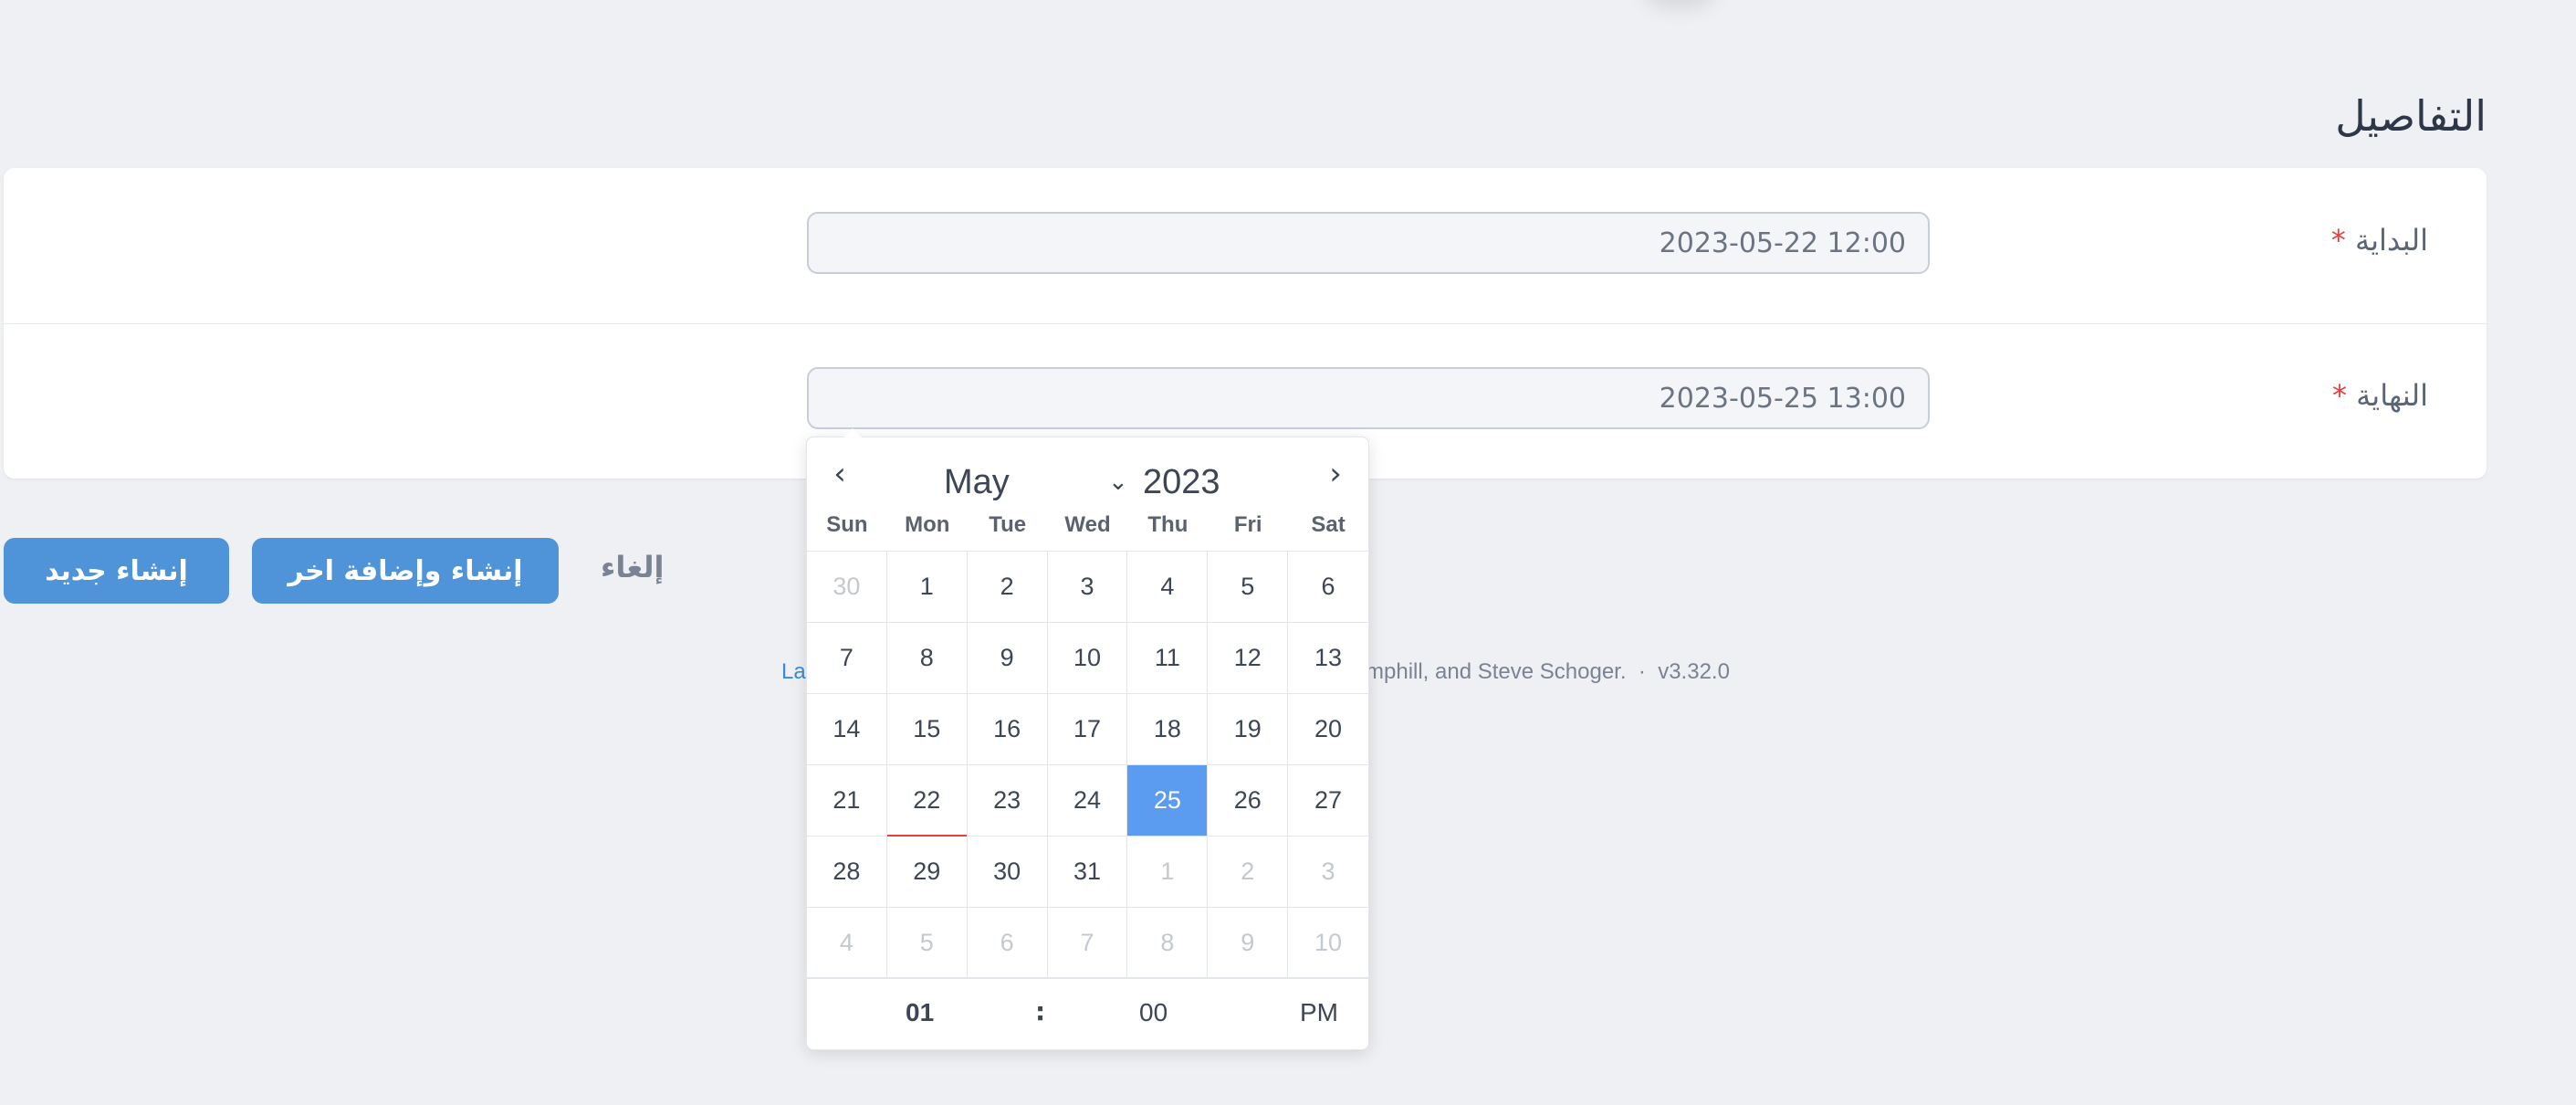 The image size is (2576, 1105). I want to click on day-cell: 24, so click(1087, 801).